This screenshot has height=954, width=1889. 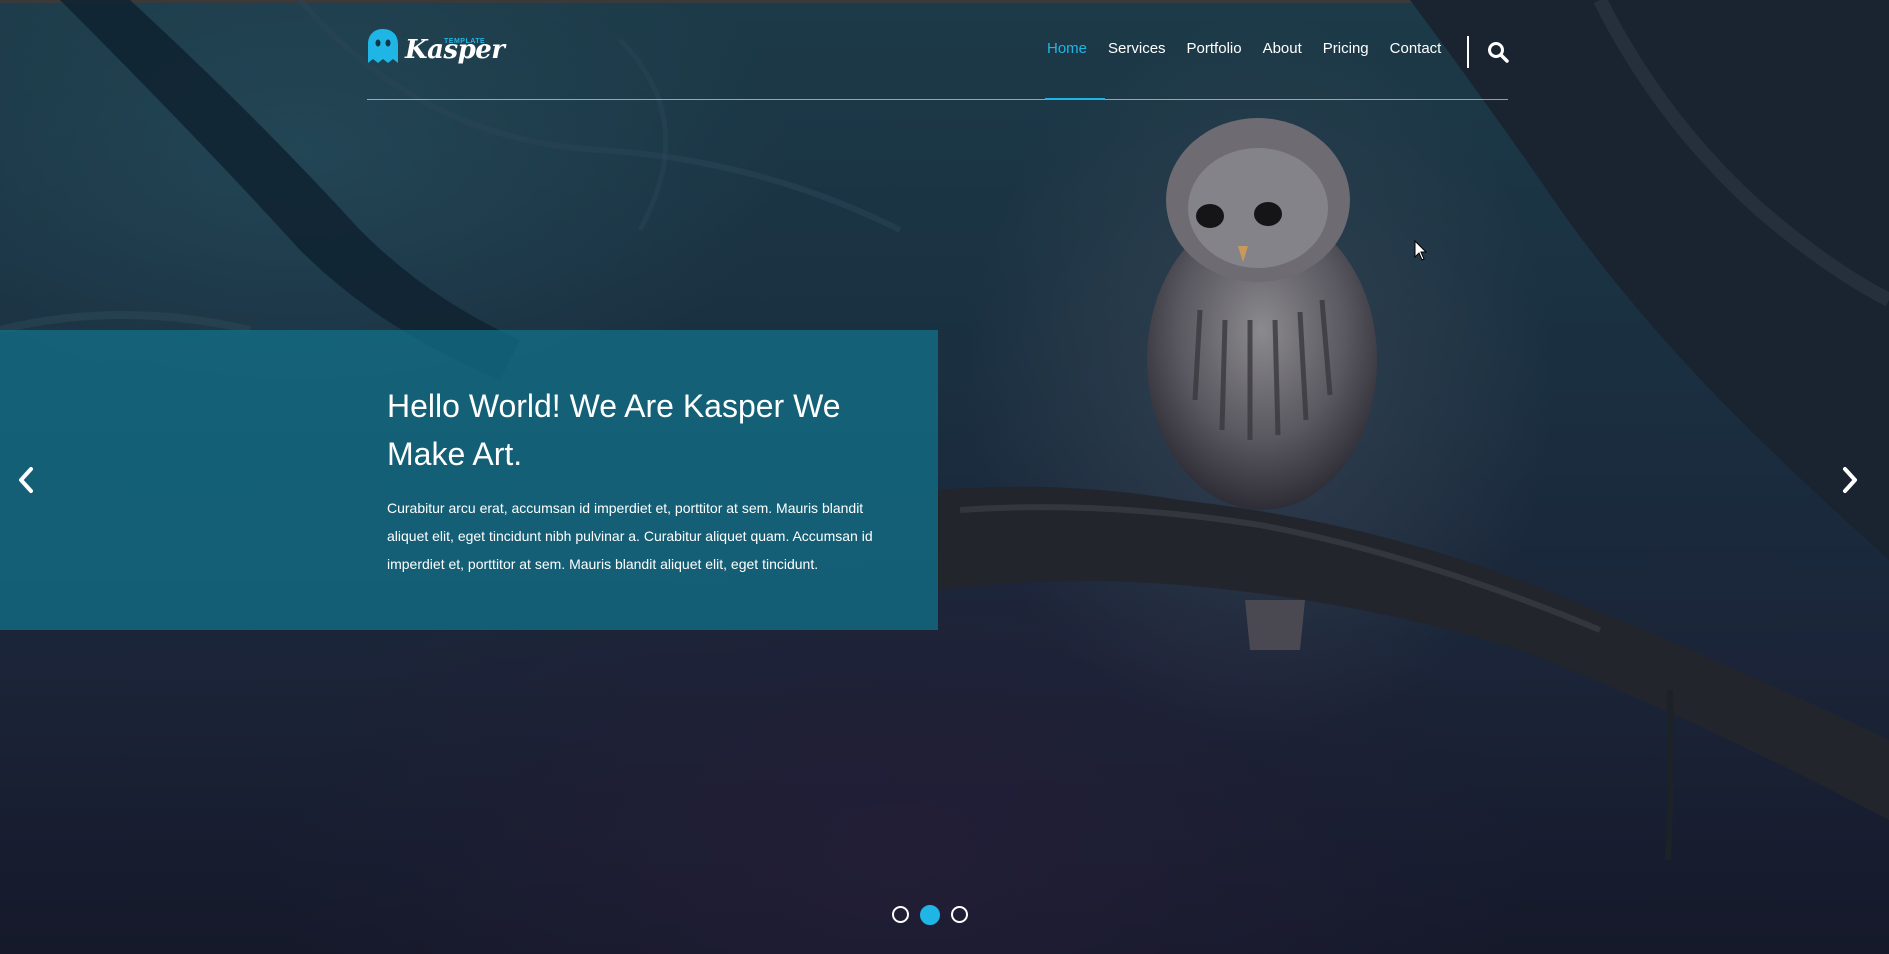 I want to click on header-divider, so click(x=937, y=99).